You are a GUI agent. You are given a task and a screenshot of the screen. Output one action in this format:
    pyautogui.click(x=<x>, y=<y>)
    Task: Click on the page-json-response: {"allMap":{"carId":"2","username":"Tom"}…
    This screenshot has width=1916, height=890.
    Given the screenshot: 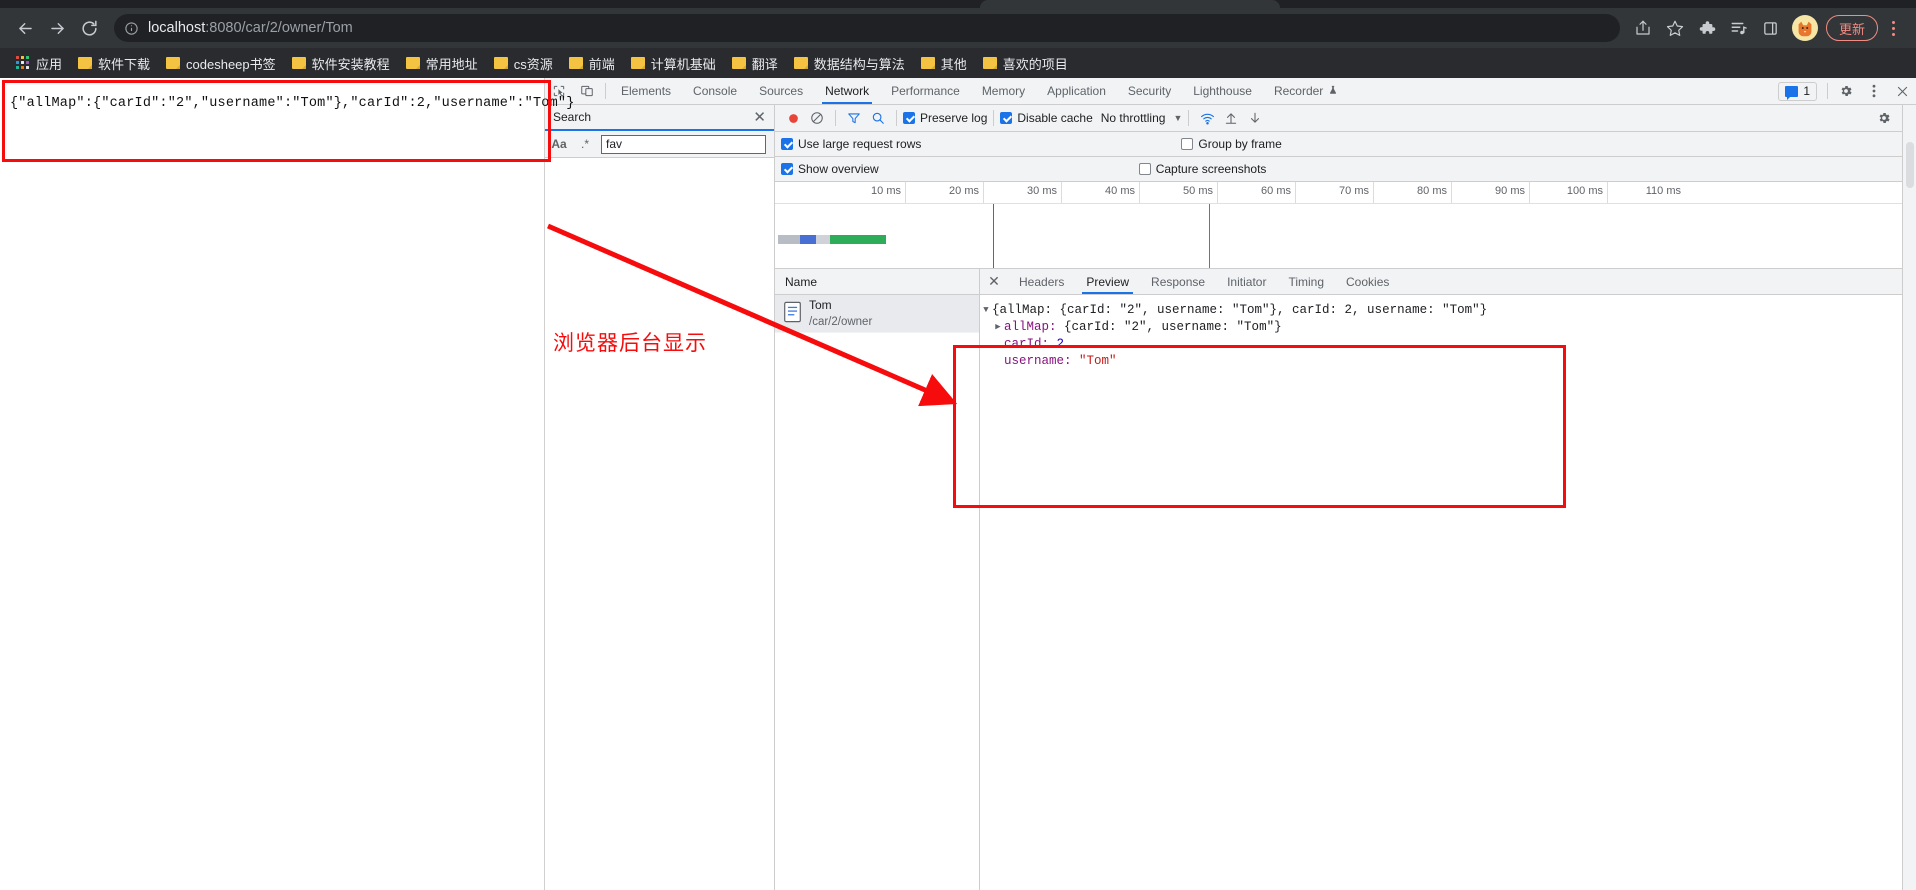 What is the action you would take?
    pyautogui.click(x=292, y=103)
    